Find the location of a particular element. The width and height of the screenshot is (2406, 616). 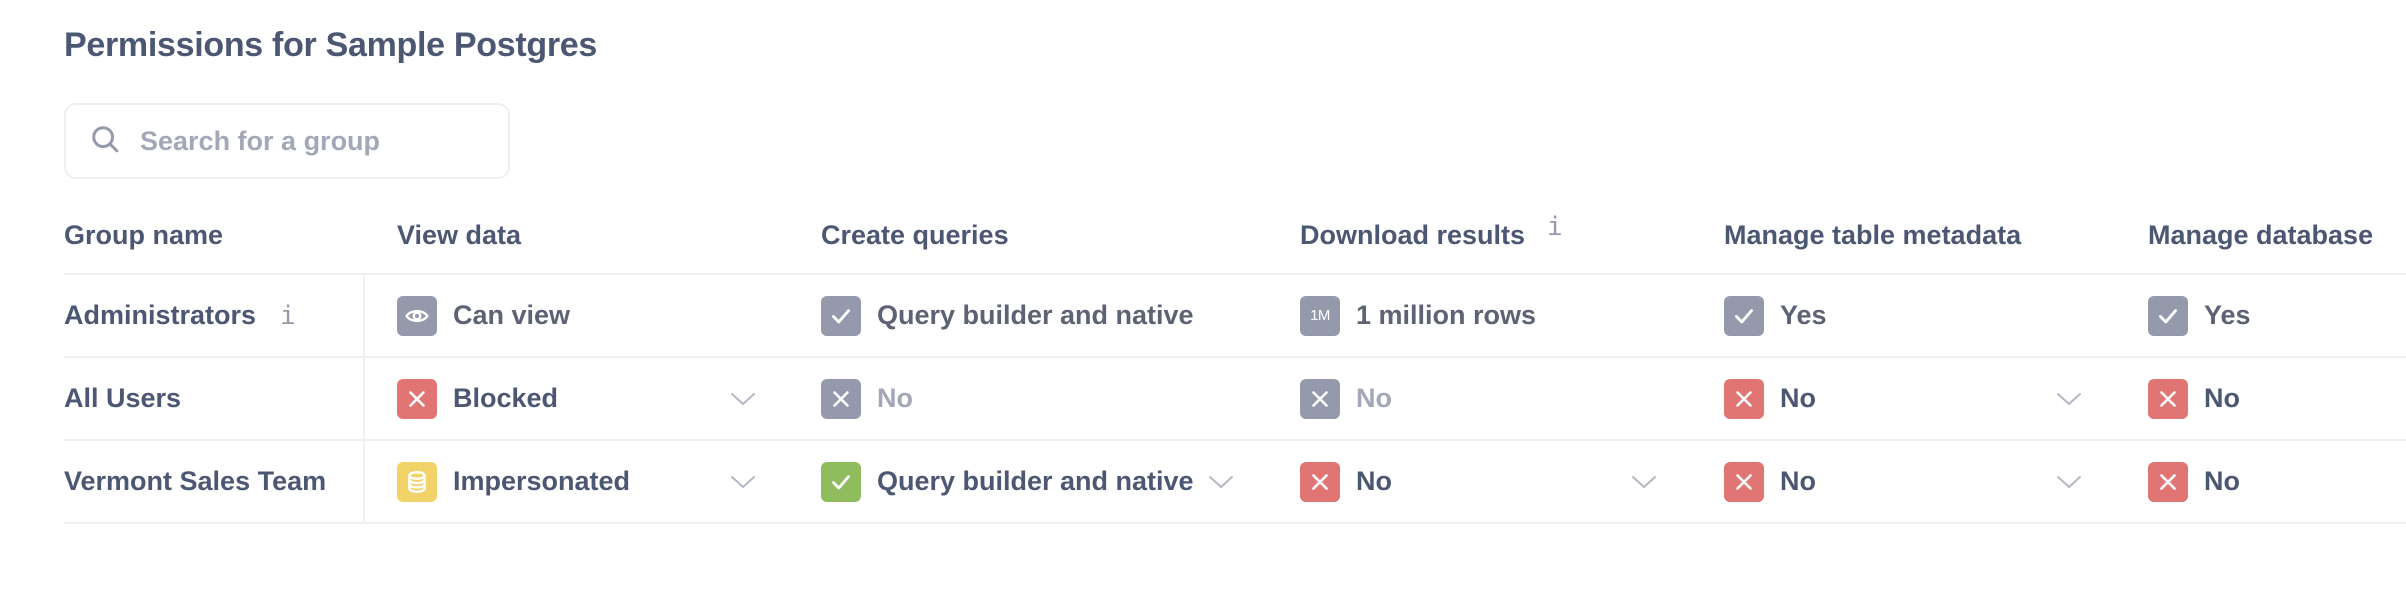

column-header-label: Group name is located at coordinates (144, 235).